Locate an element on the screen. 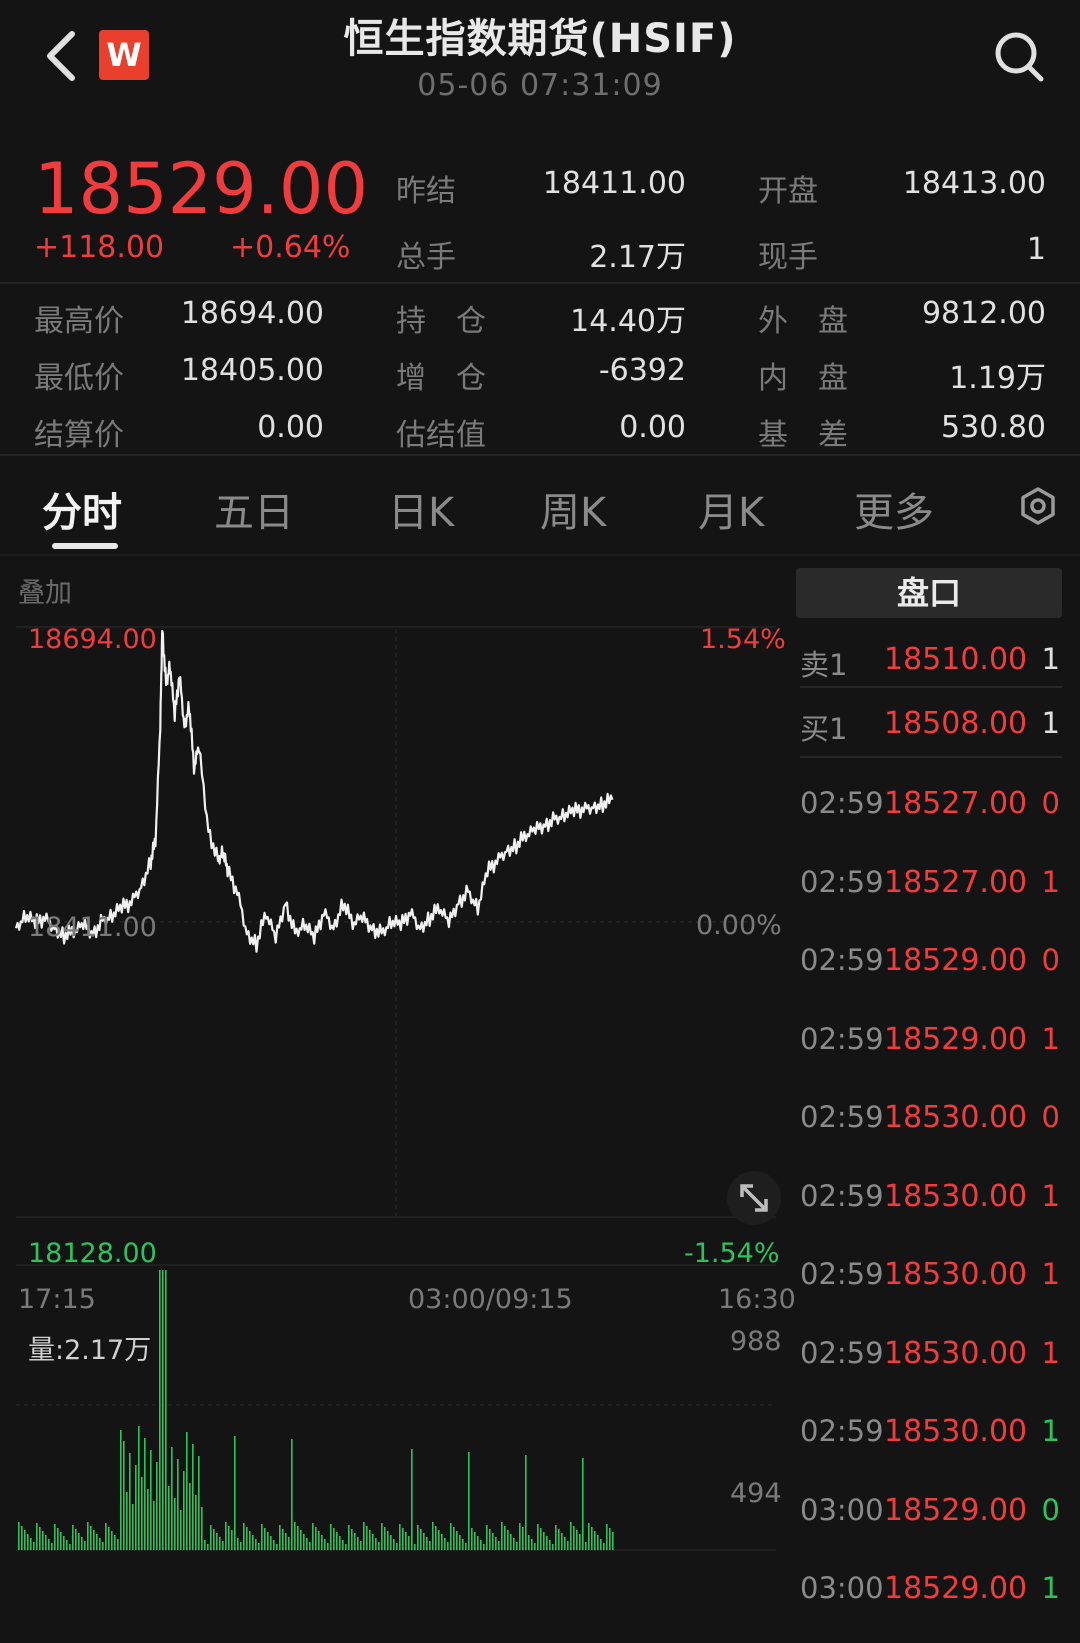  trade-tick-row: 03:00 18529.00 1 is located at coordinates (931, 1591).